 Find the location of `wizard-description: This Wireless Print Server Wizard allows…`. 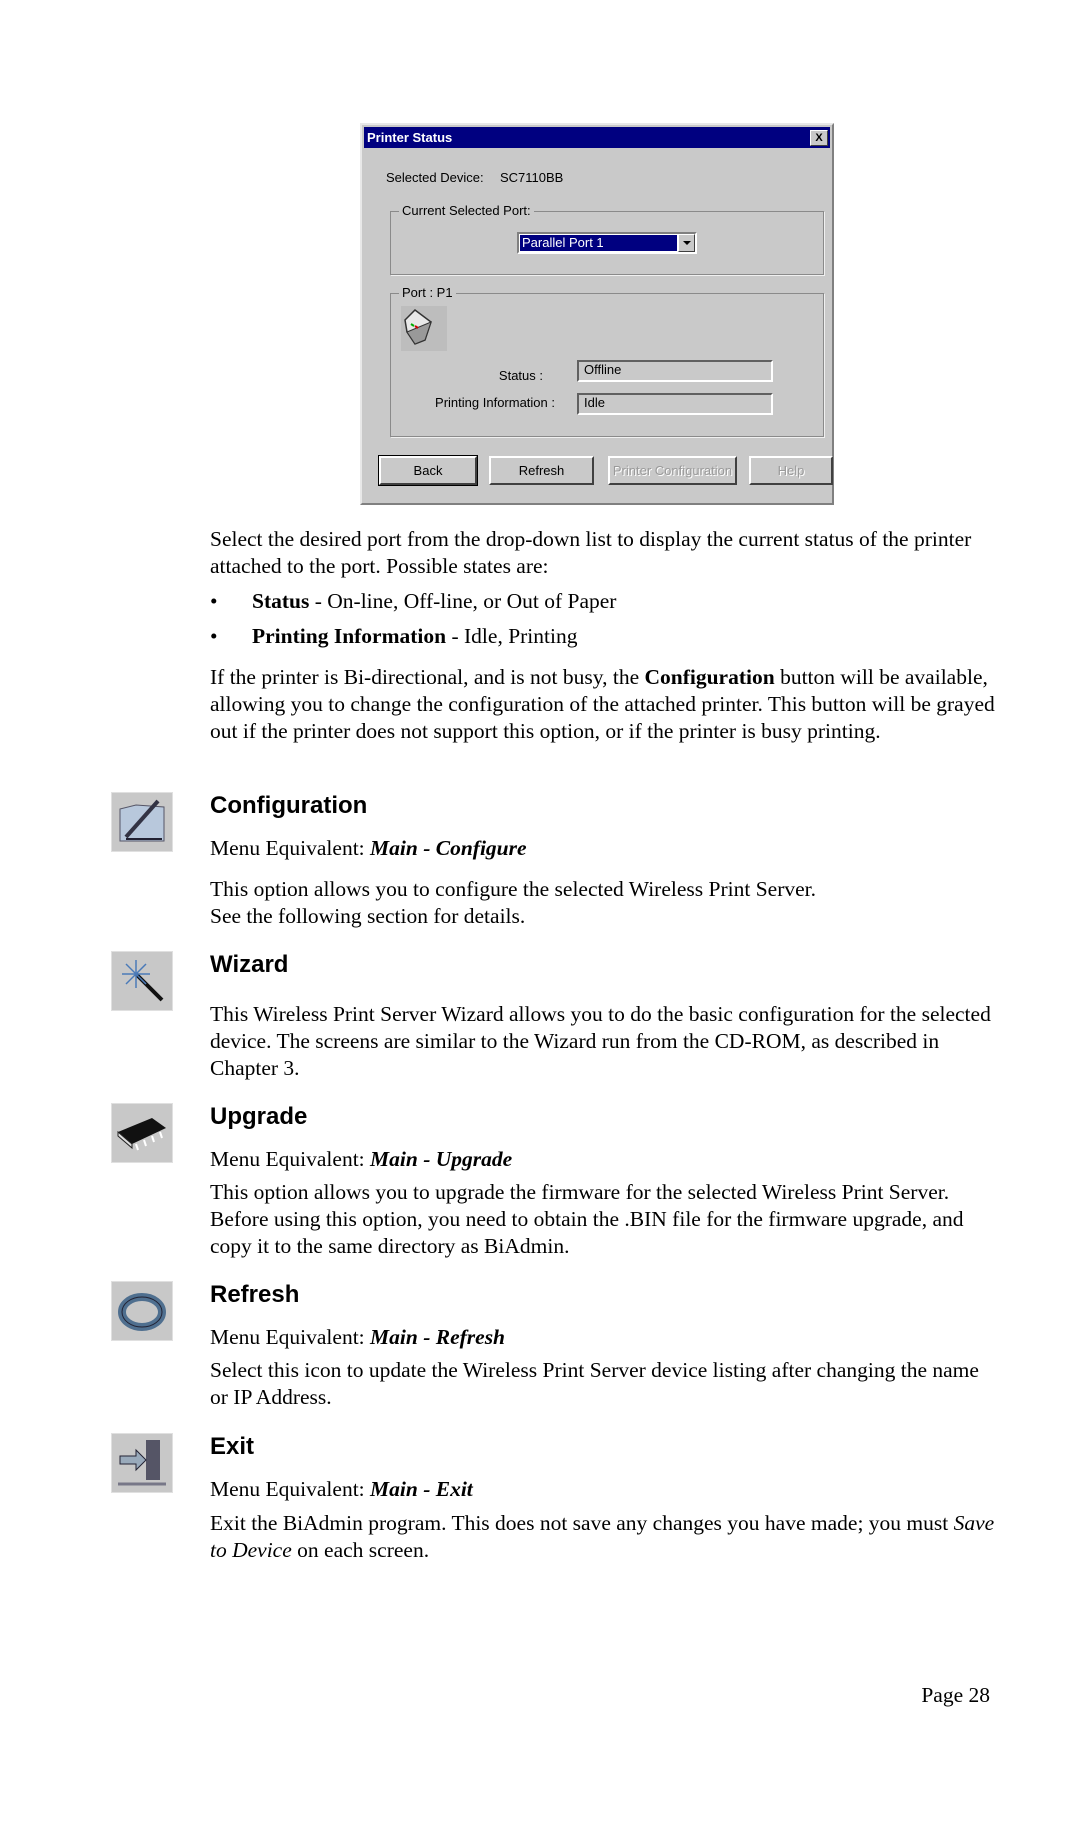

wizard-description: This Wireless Print Server Wizard allows… is located at coordinates (600, 1041).